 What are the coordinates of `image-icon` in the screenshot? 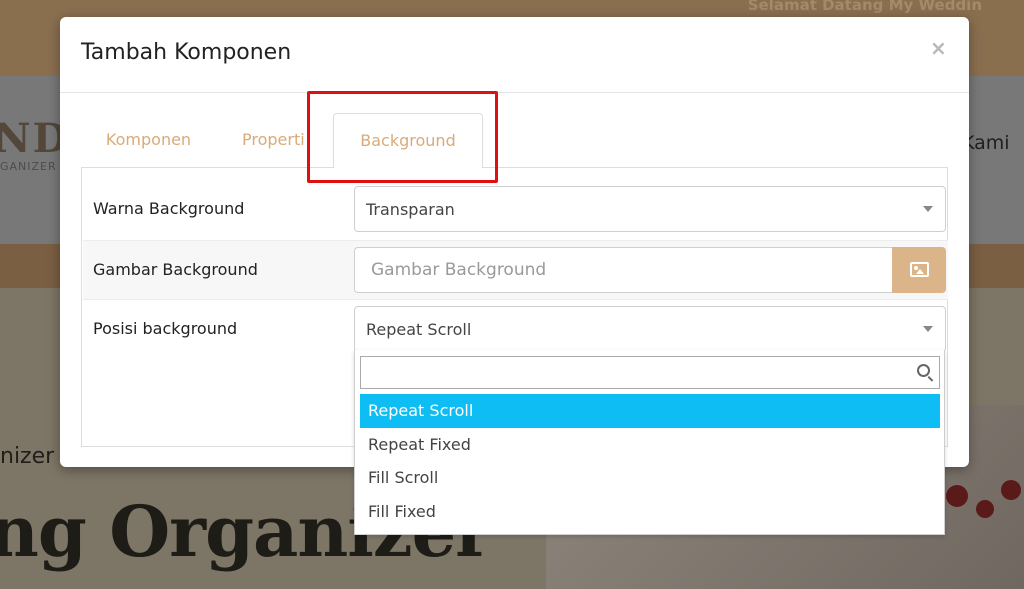 It's located at (919, 269).